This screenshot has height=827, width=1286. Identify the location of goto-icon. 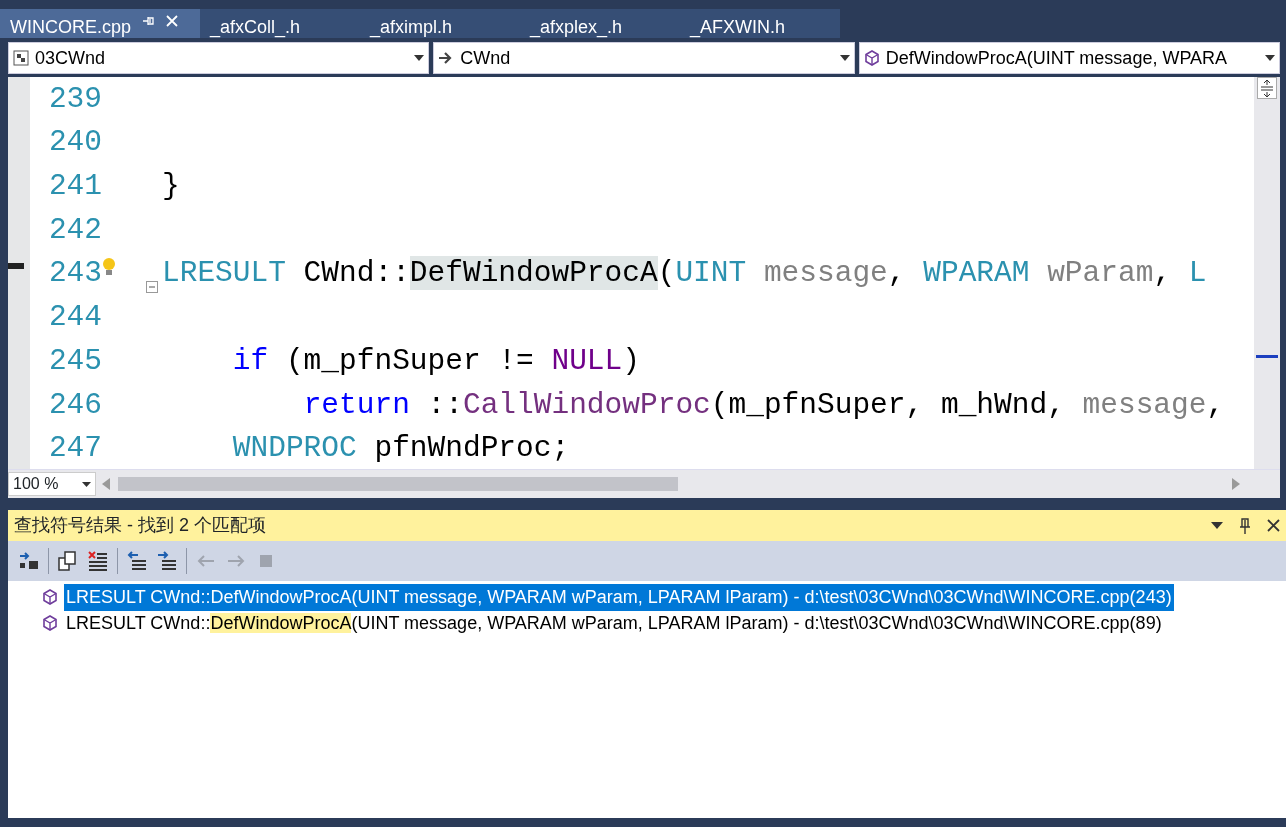
(29, 561).